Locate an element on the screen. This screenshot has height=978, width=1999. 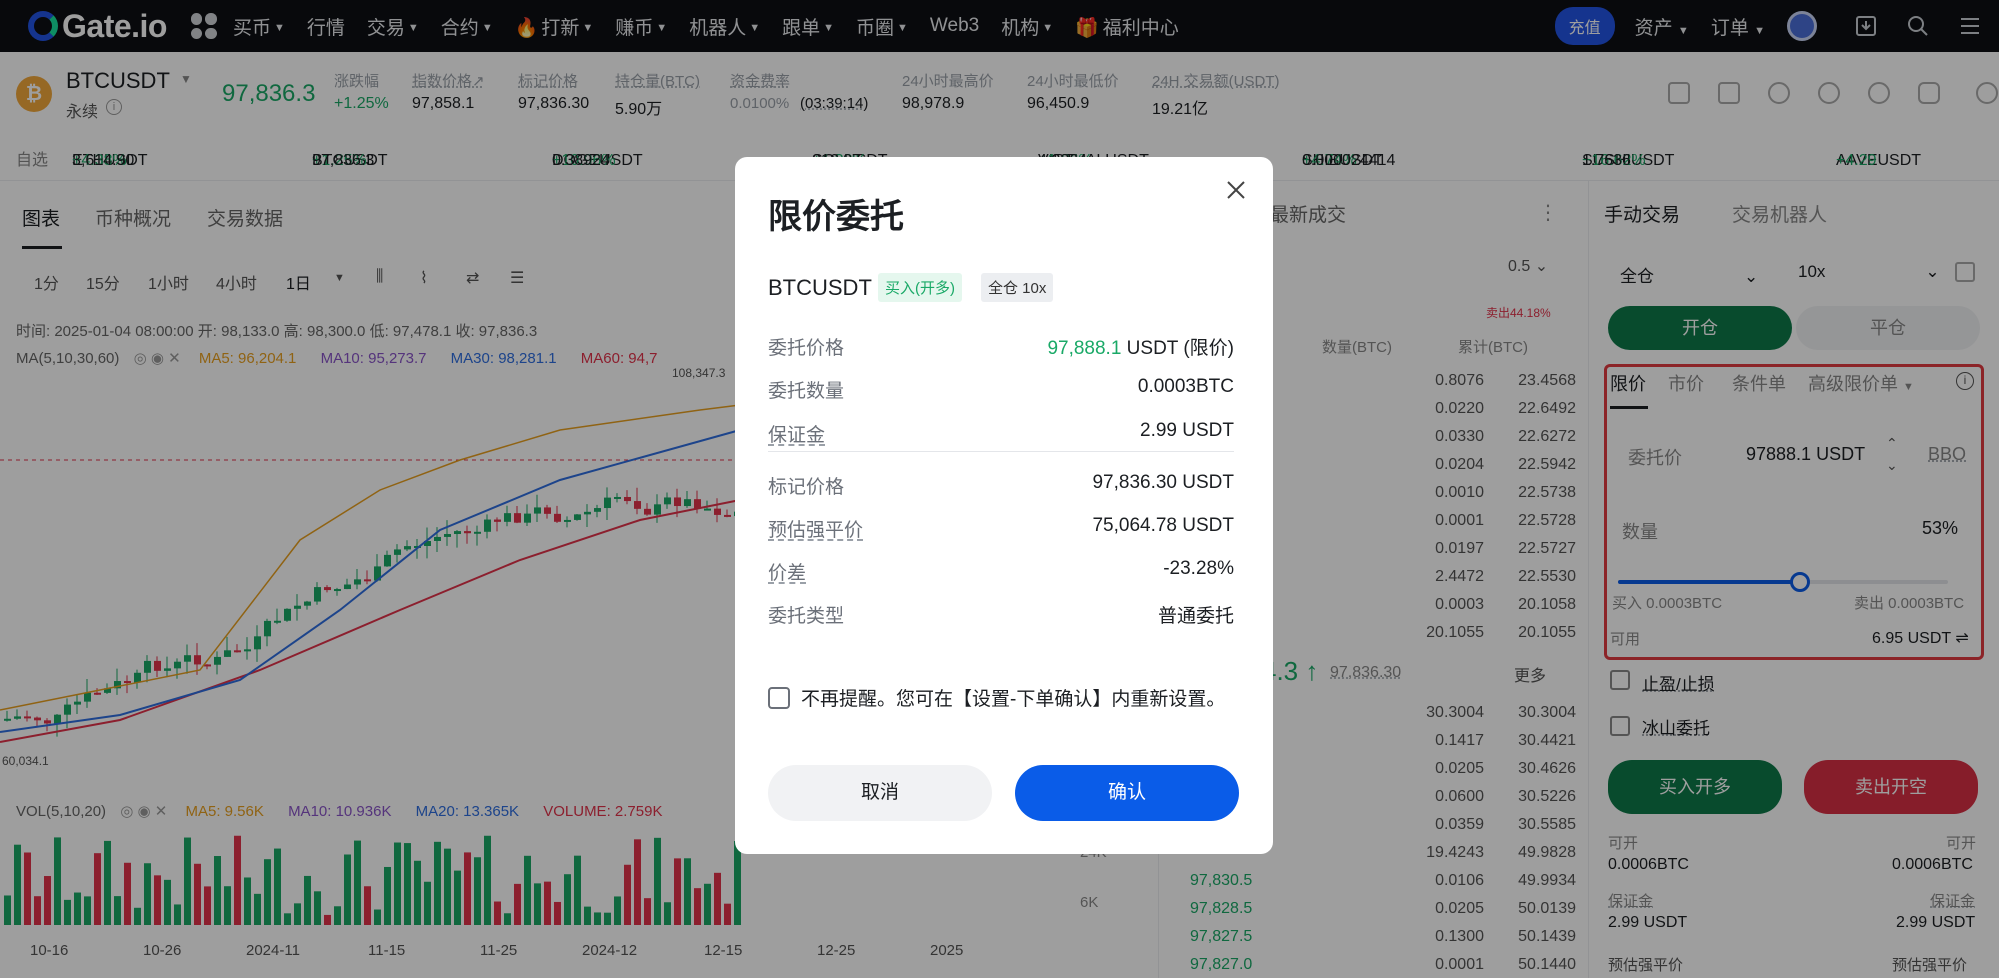
dialog-title: 限价委托 is located at coordinates (836, 217).